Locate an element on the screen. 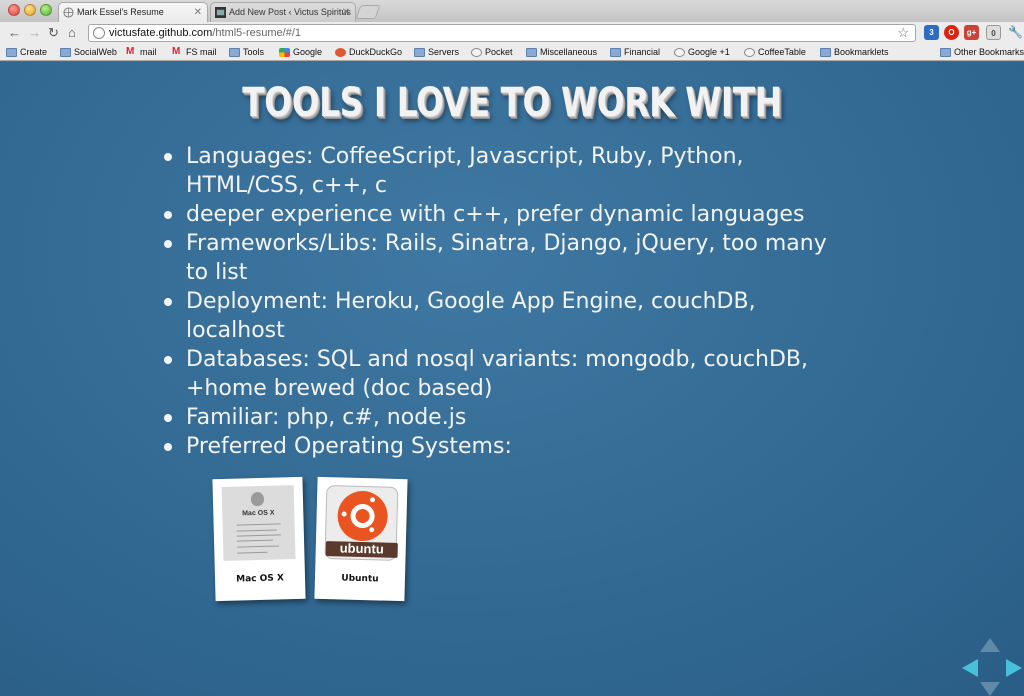  bookmark-coffeetable: CoffeeTable is located at coordinates (775, 52).